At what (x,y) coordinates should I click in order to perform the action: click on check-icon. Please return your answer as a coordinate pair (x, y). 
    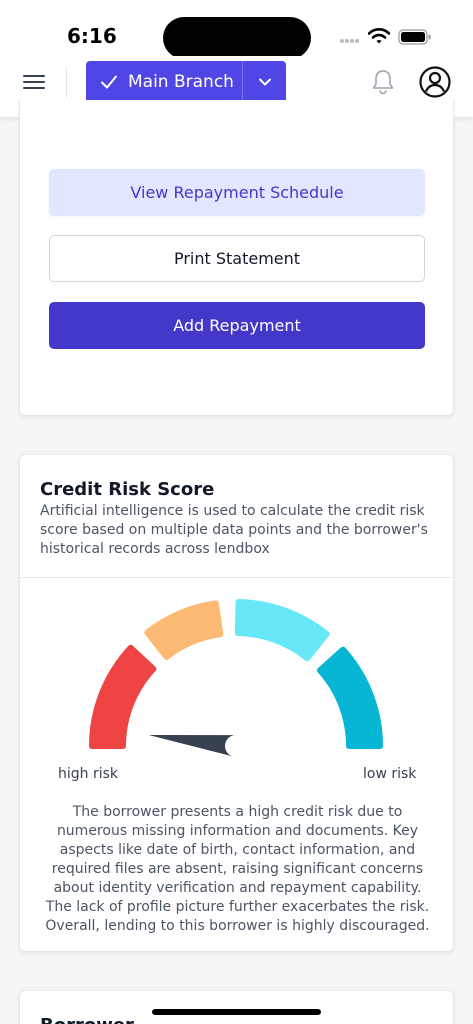
    Looking at the image, I should click on (109, 82).